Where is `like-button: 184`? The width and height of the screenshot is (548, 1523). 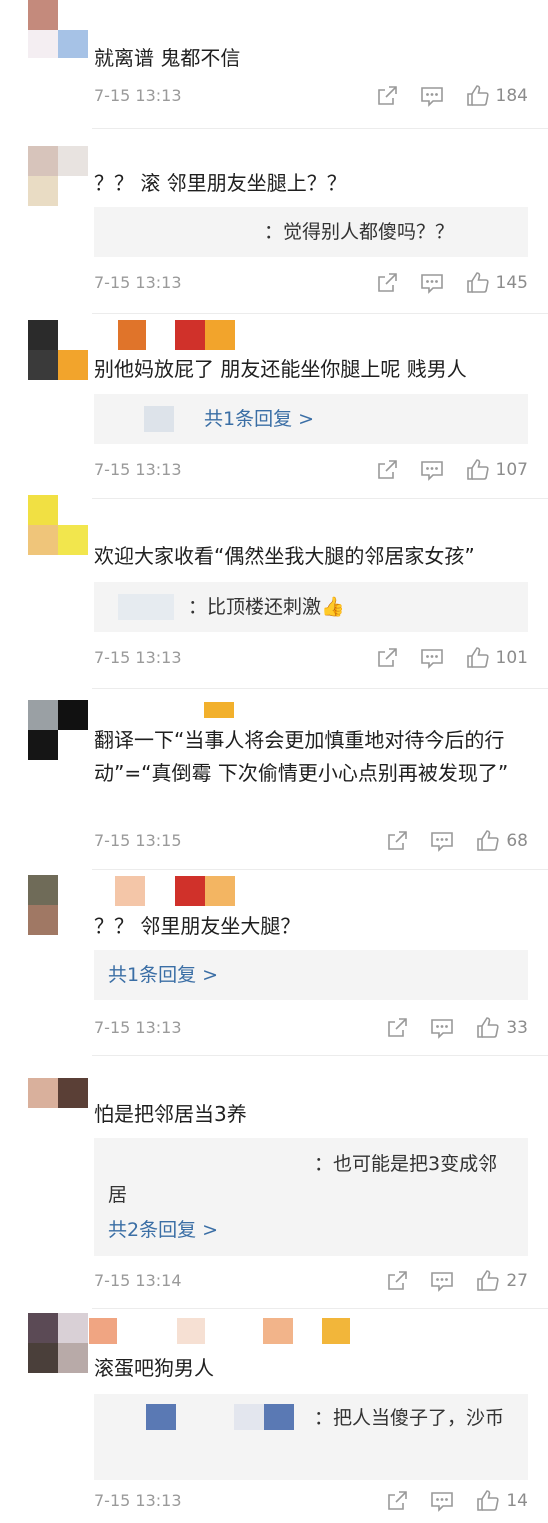 like-button: 184 is located at coordinates (497, 96).